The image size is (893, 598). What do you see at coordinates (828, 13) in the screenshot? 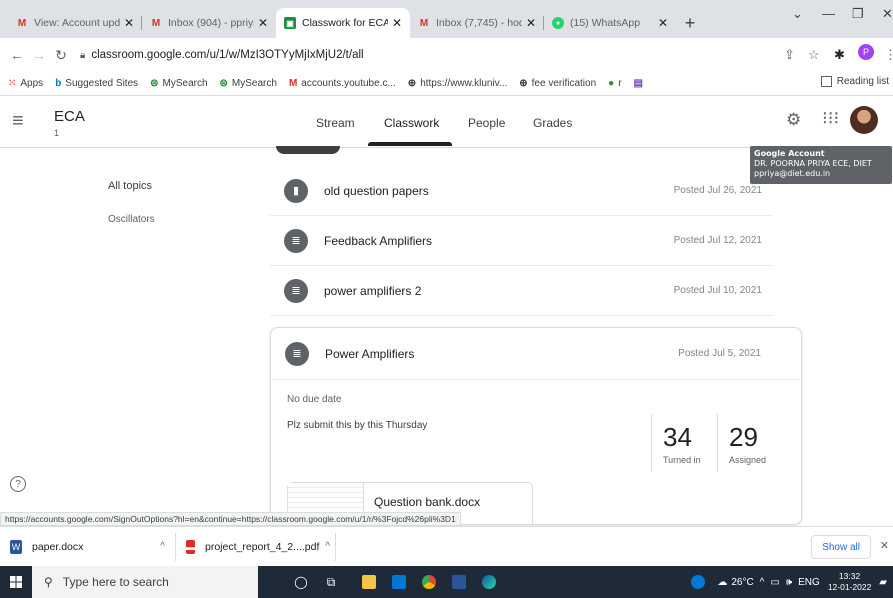
I see `minimize-button: —` at bounding box center [828, 13].